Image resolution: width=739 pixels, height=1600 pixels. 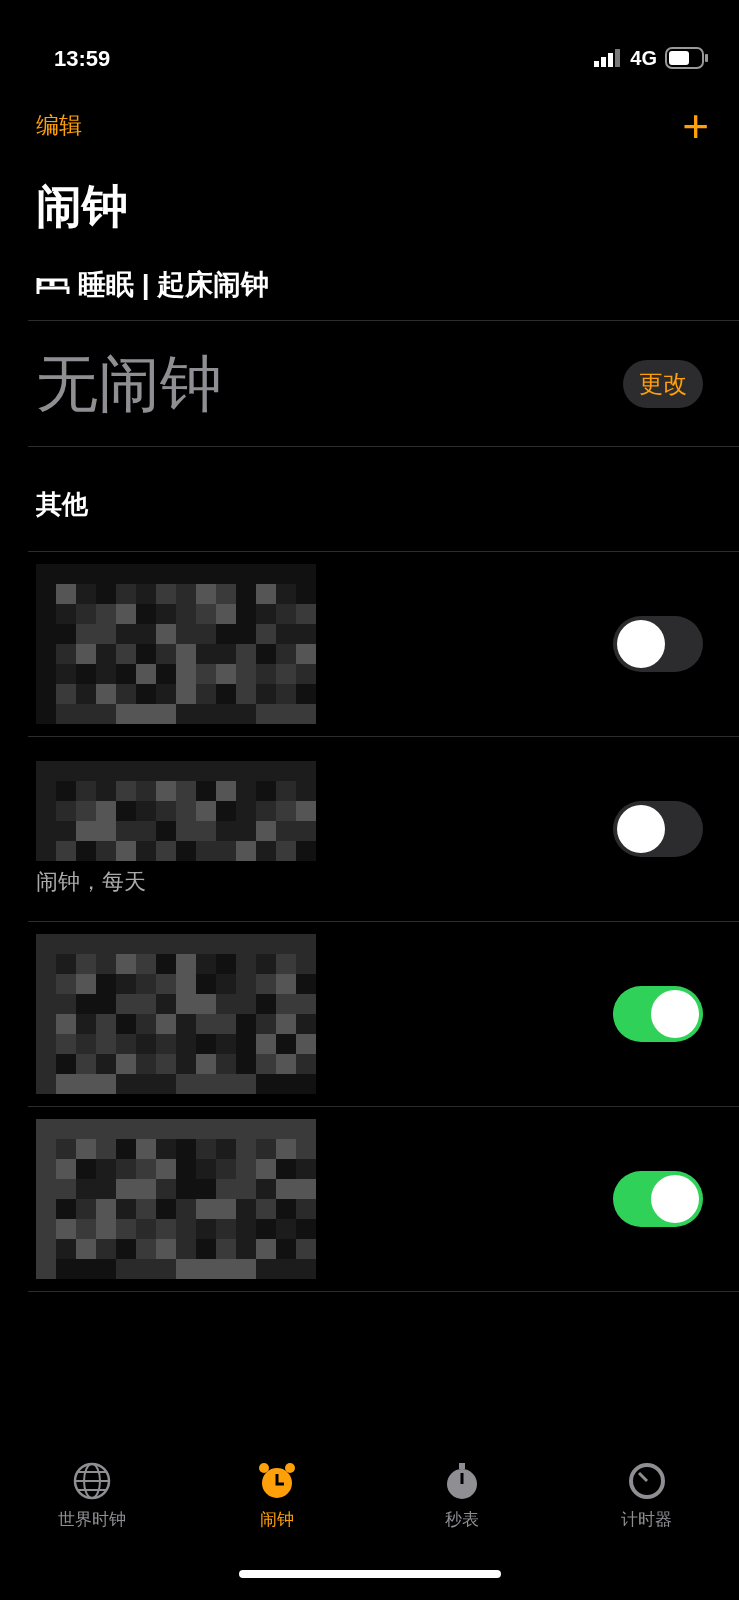 I want to click on tab: 计时器, so click(x=646, y=1497).